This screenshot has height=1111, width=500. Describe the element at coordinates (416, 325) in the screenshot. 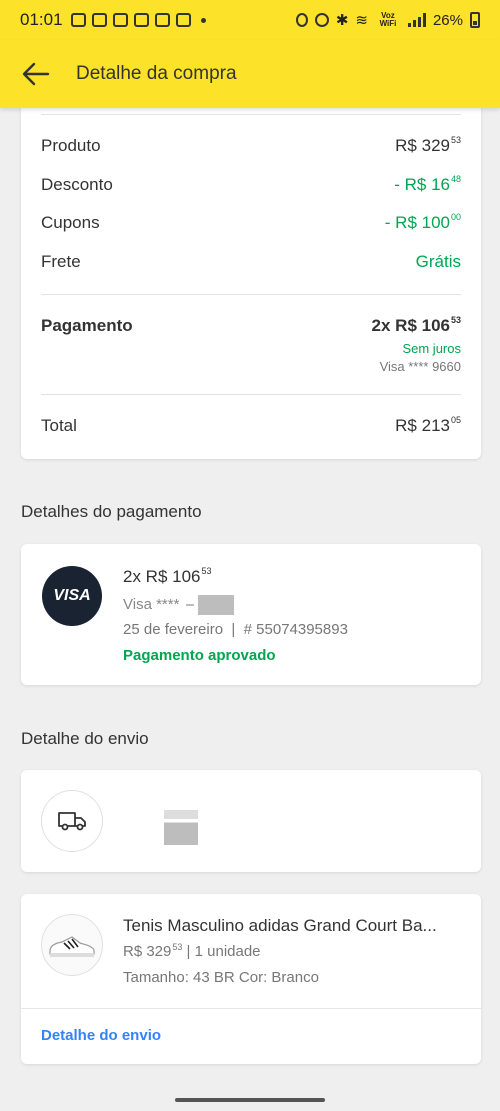

I see `installment-amount: 2x R$ 10653` at that location.